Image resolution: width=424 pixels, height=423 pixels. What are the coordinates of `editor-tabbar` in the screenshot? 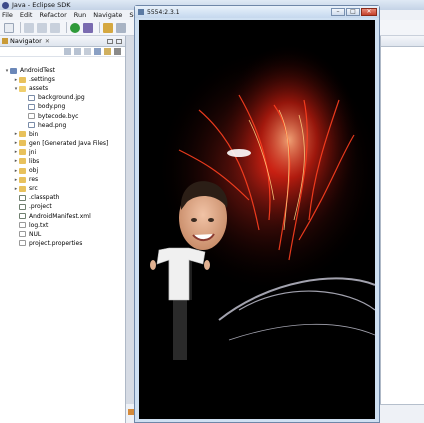 It's located at (402, 41).